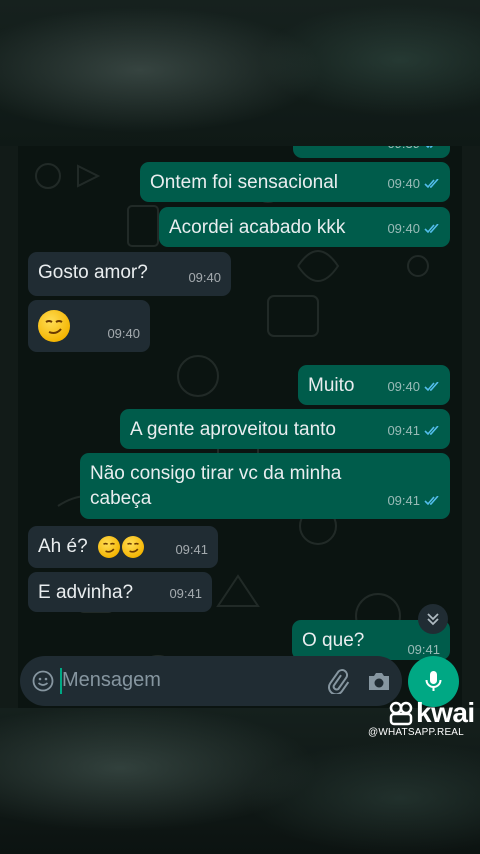 The image size is (480, 854). Describe the element at coordinates (121, 498) in the screenshot. I see `message-text-line2: cabeça` at that location.